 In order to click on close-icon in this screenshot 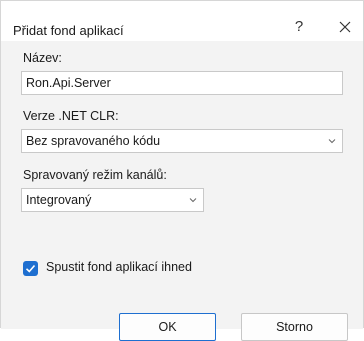, I will do `click(345, 27)`.